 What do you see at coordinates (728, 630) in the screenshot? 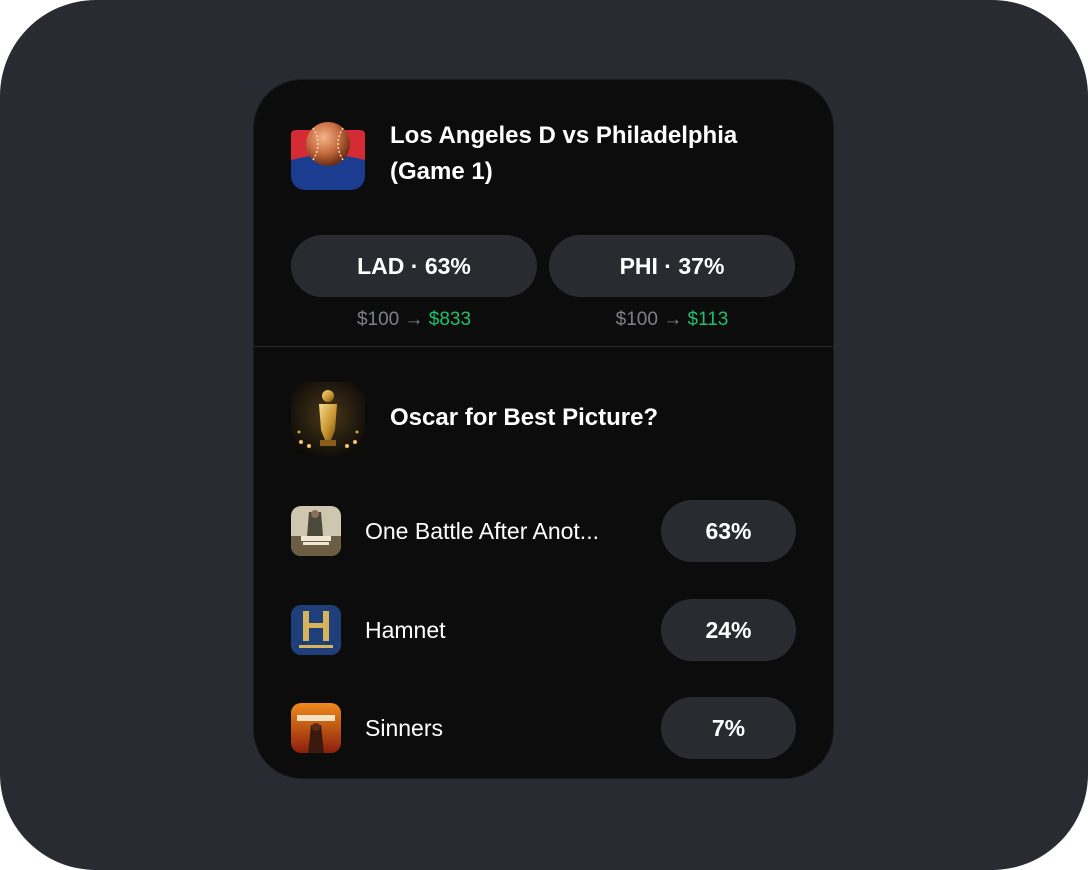
I see `option-percent-button: 24%` at bounding box center [728, 630].